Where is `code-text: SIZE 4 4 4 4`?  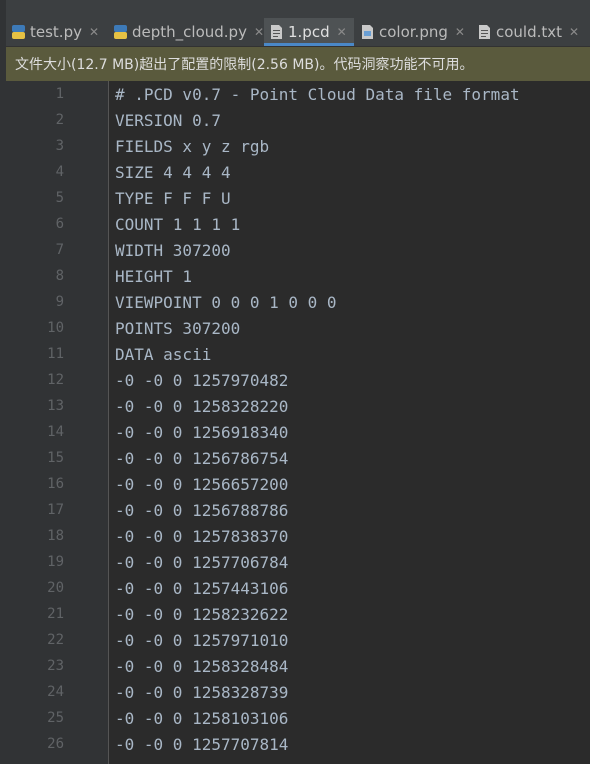
code-text: SIZE 4 4 4 4 is located at coordinates (173, 172).